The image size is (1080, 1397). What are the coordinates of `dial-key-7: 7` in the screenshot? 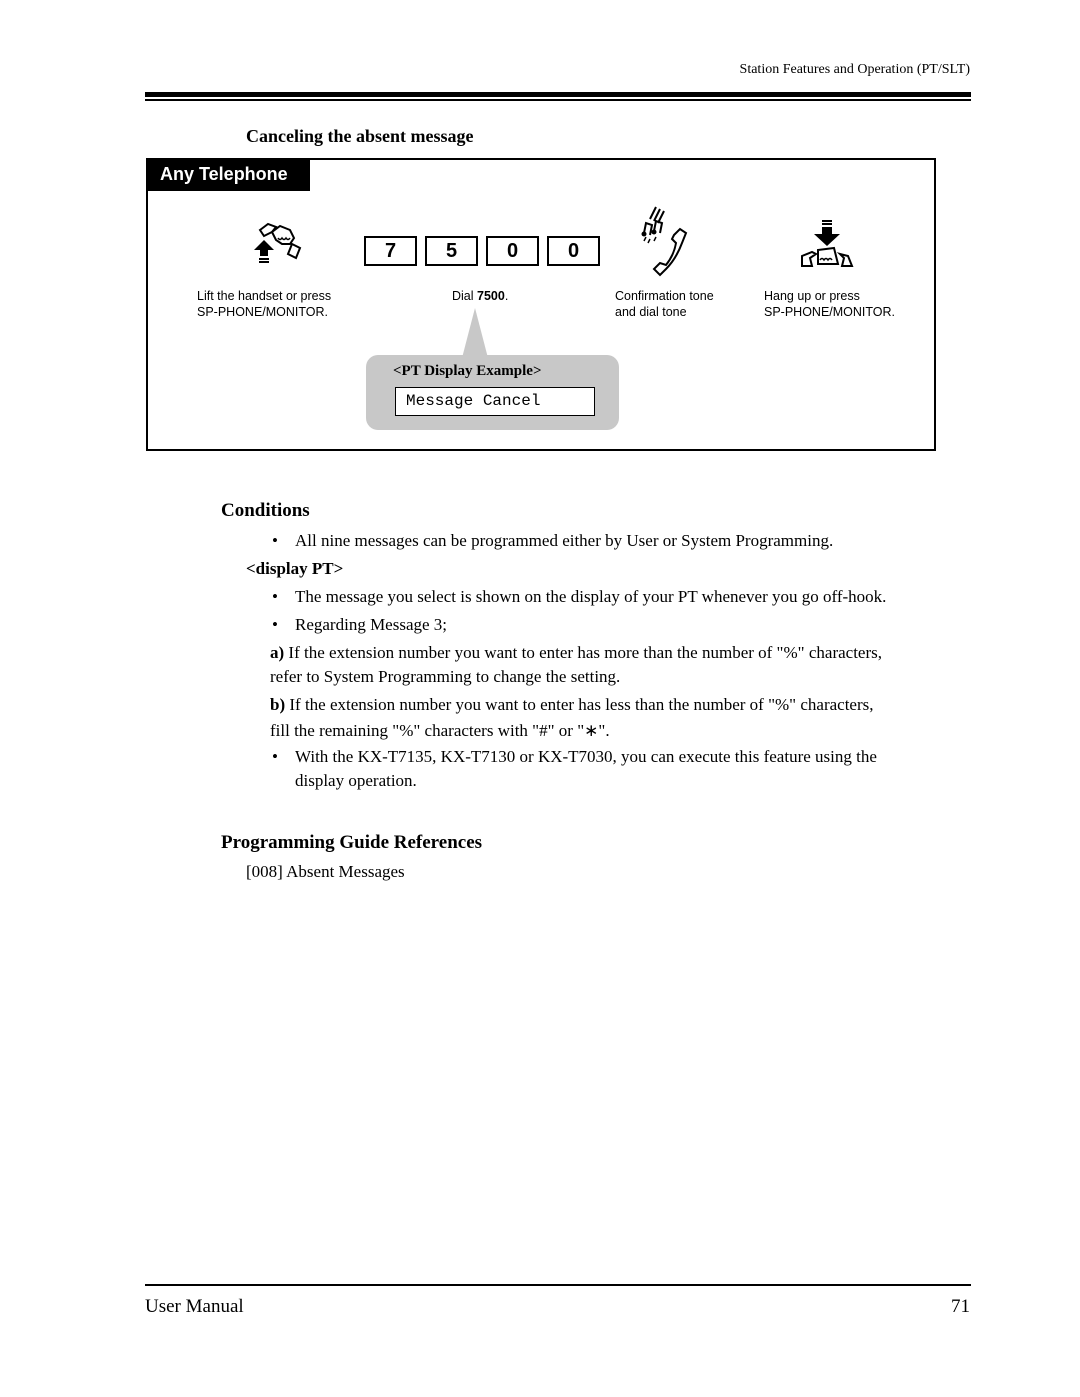 It's located at (390, 251).